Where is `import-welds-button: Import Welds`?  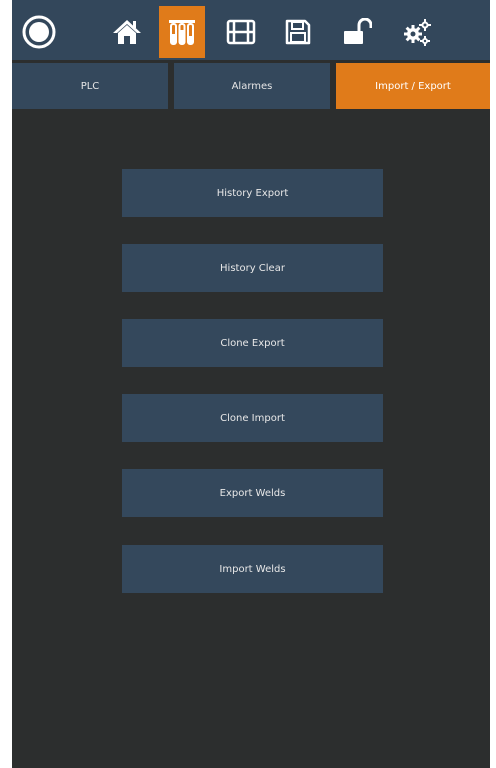
import-welds-button: Import Welds is located at coordinates (252, 569).